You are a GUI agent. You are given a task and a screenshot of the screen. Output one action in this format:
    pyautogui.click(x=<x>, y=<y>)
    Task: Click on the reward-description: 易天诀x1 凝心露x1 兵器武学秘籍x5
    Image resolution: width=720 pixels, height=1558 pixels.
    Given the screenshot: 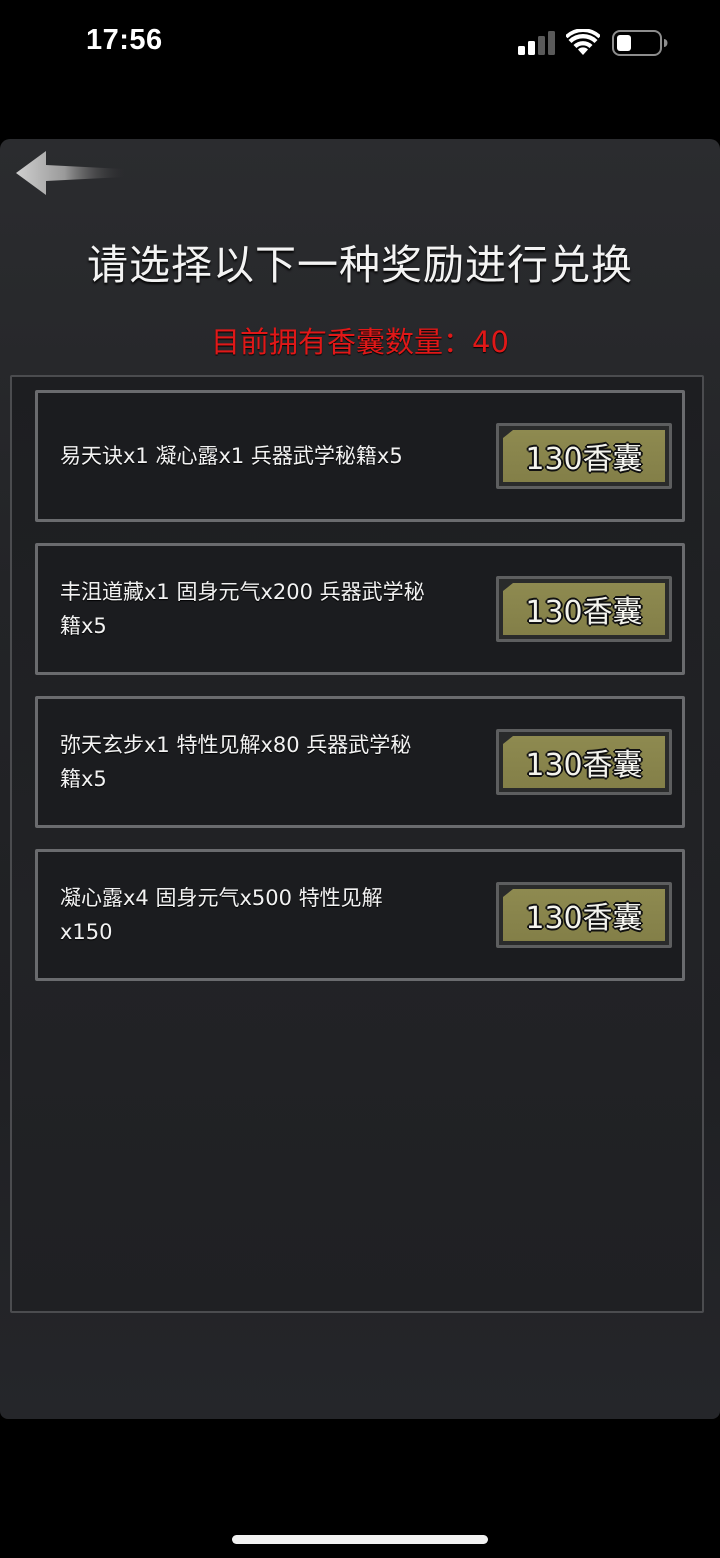 What is the action you would take?
    pyautogui.click(x=270, y=456)
    